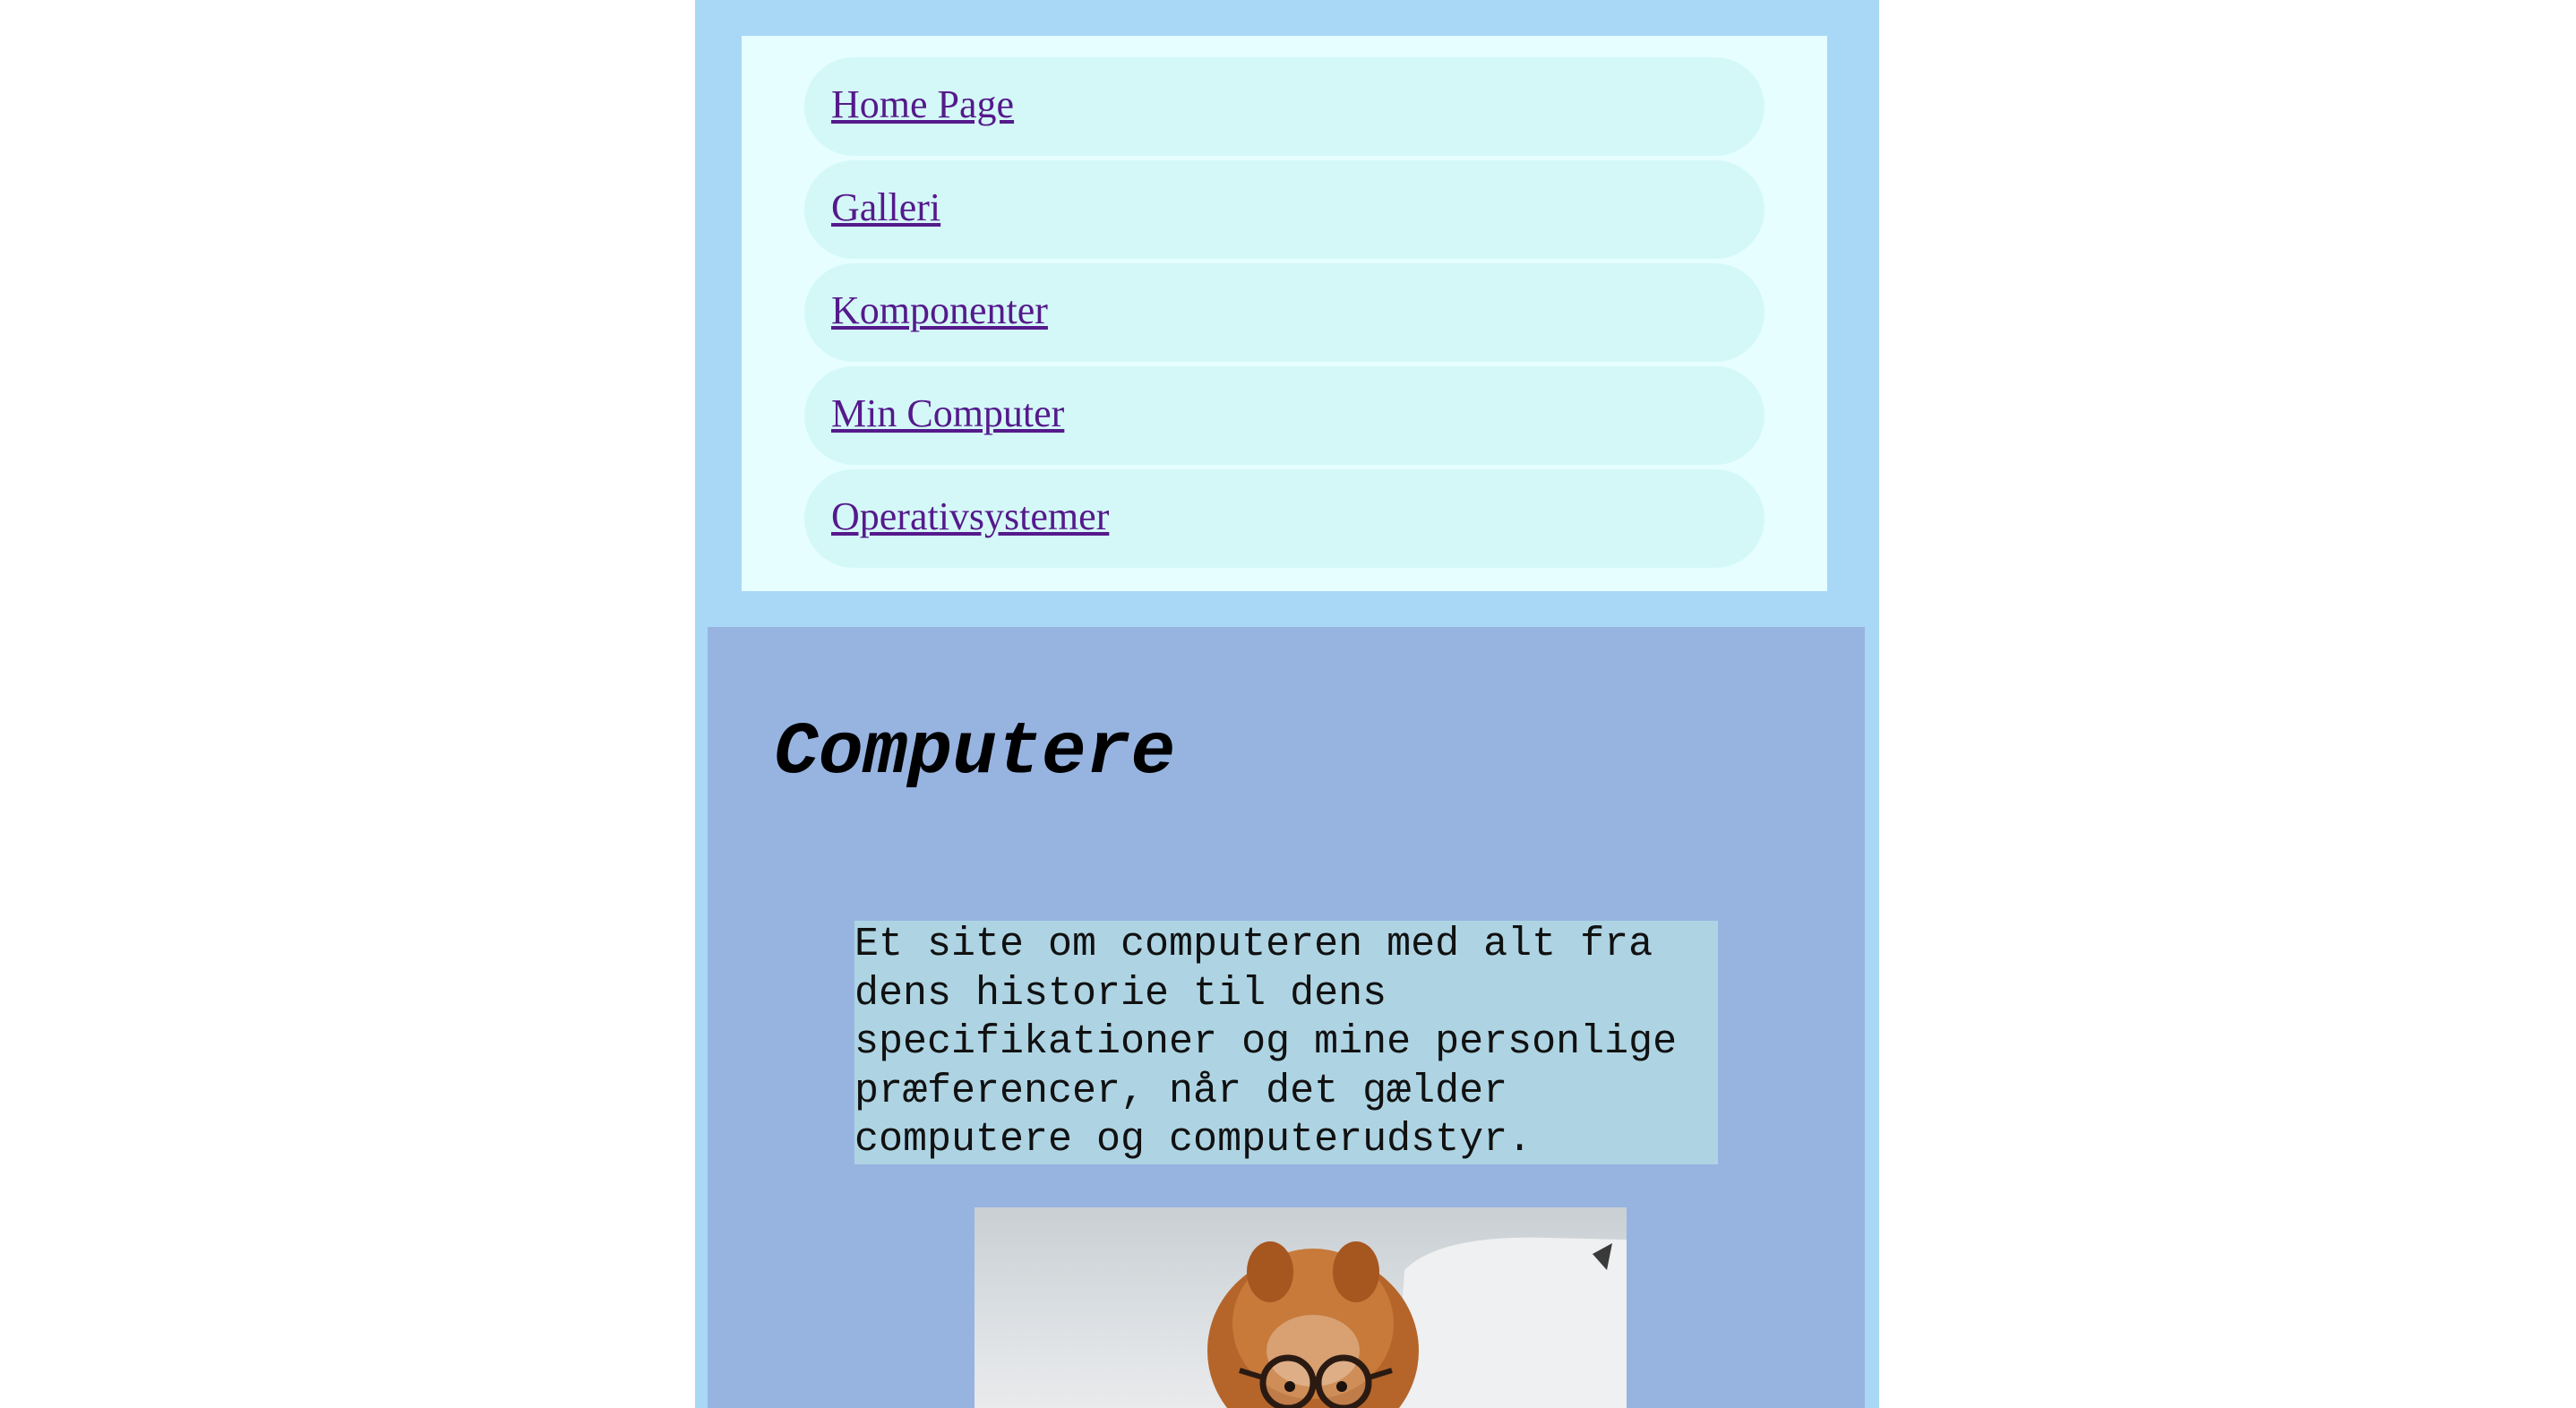 Image resolution: width=2576 pixels, height=1408 pixels. What do you see at coordinates (1284, 106) in the screenshot?
I see `nav-item-home: Home Page` at bounding box center [1284, 106].